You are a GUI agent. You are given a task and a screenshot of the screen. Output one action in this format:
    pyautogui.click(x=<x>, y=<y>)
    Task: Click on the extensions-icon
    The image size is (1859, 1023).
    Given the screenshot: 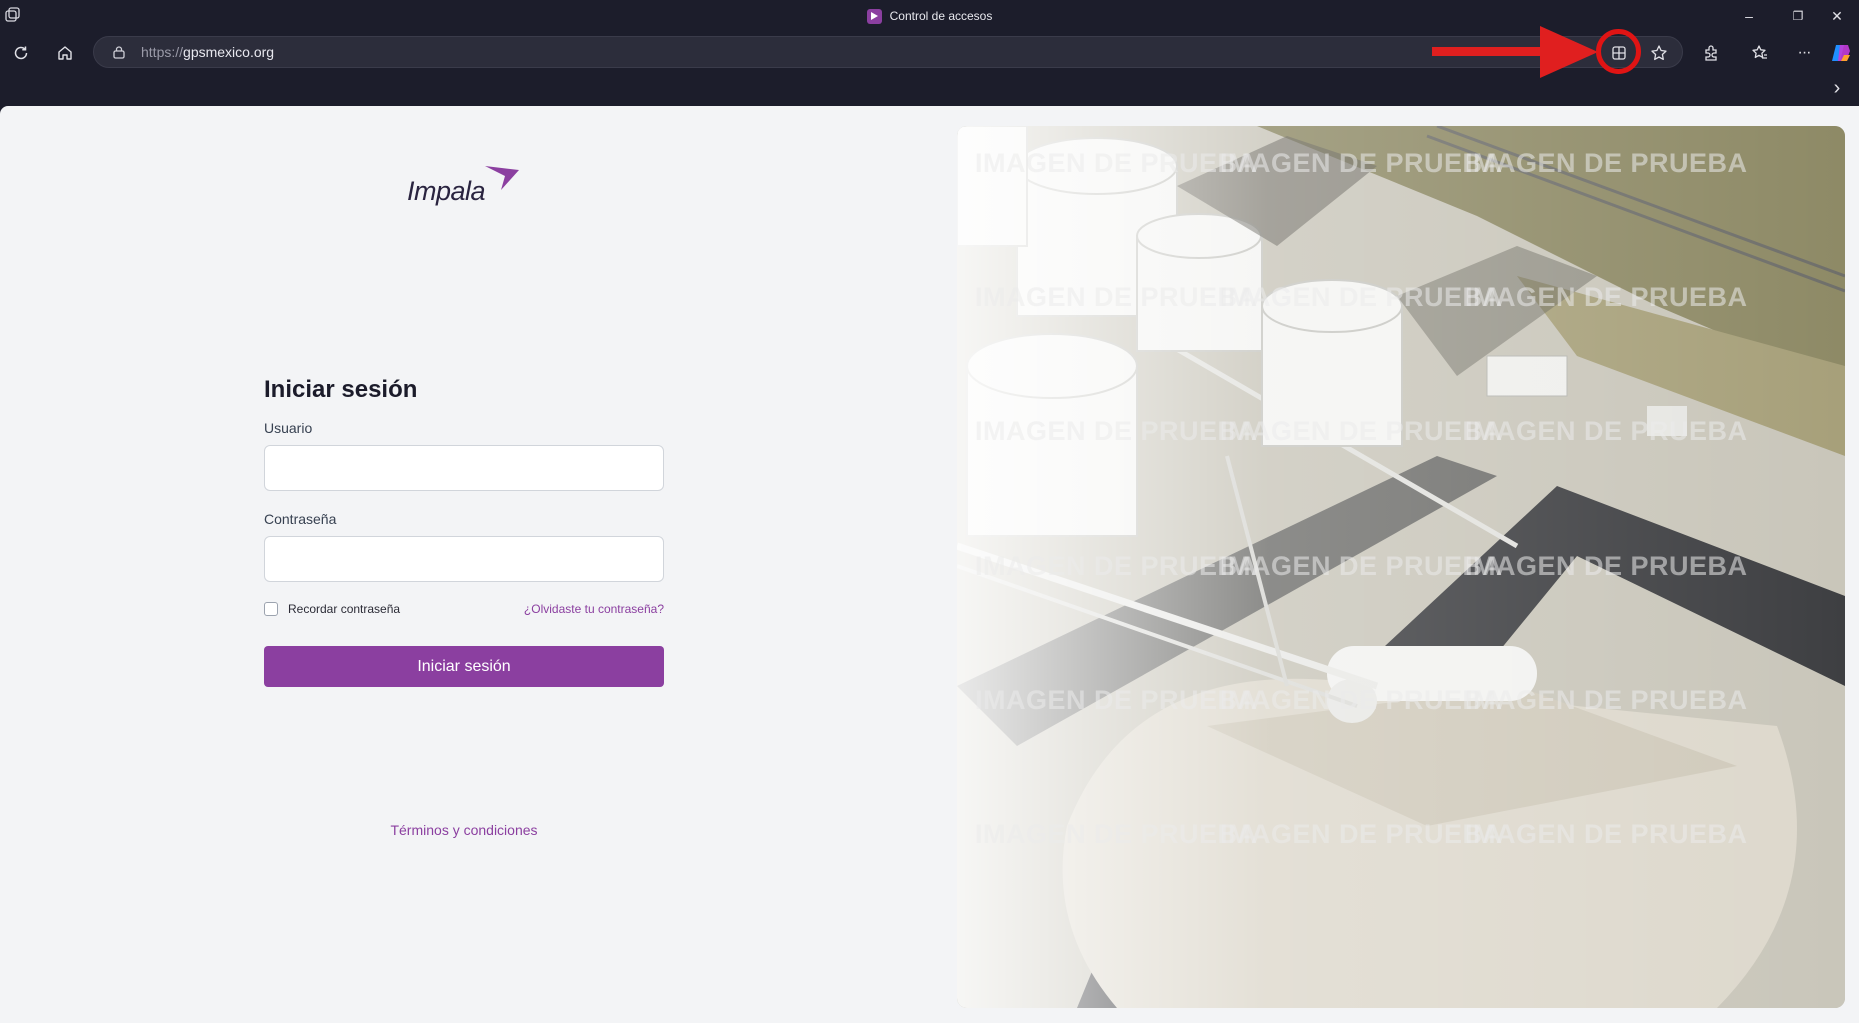 What is the action you would take?
    pyautogui.click(x=1711, y=53)
    